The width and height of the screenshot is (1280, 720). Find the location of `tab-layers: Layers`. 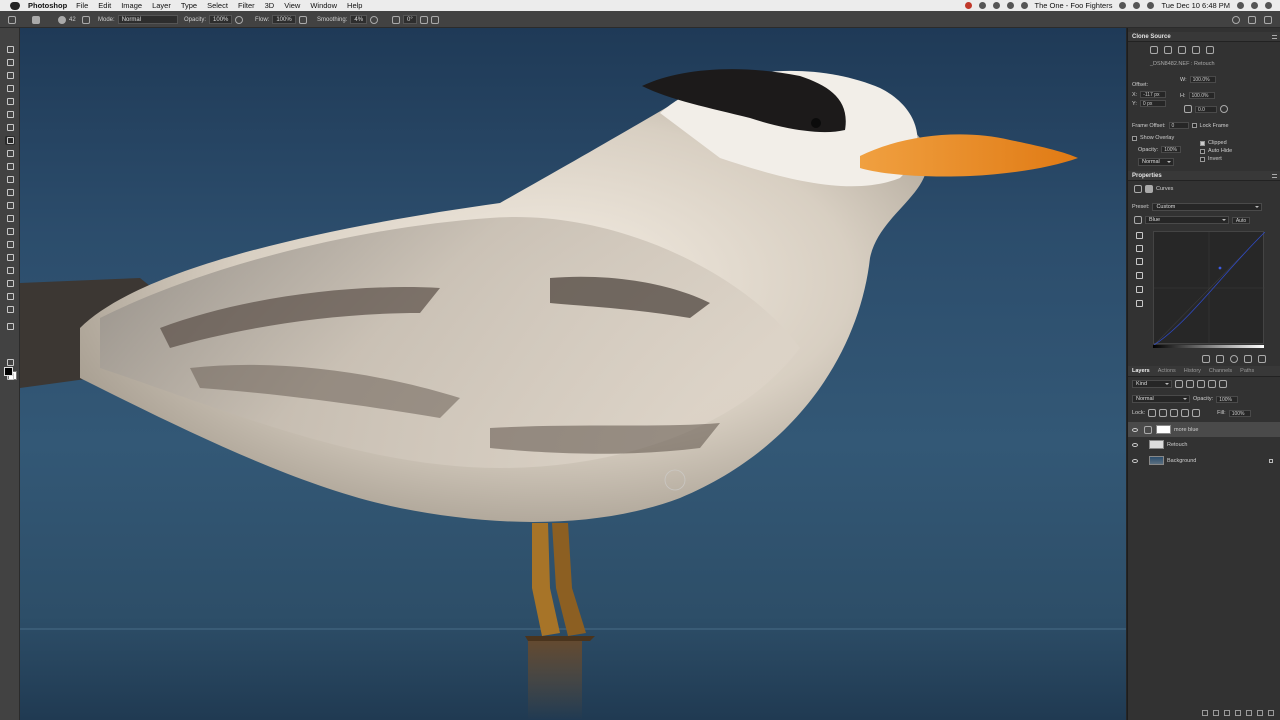

tab-layers: Layers is located at coordinates (1141, 371).